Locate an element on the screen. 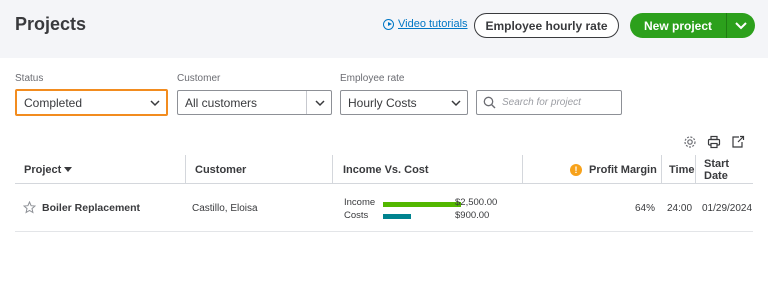 This screenshot has height=307, width=768. employee-hourly-rate-label: Employee hourly rate is located at coordinates (546, 25).